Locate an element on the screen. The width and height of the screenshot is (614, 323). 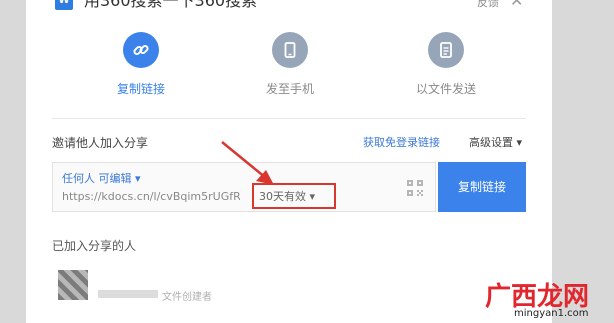
permission-dropdown: 任何人 可编辑 ▾ is located at coordinates (101, 178).